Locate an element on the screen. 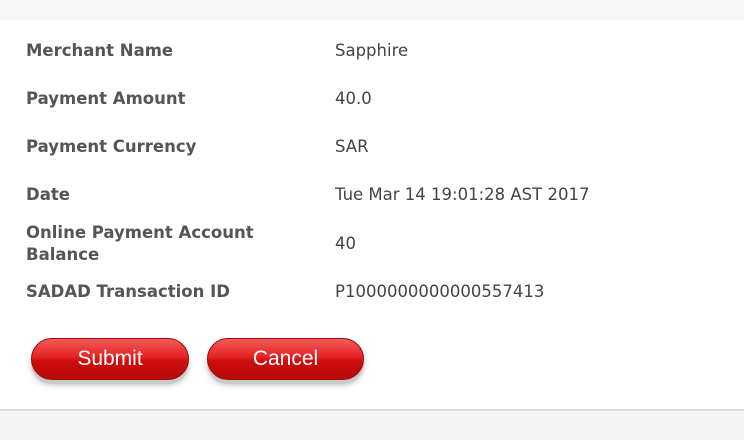 This screenshot has height=440, width=744. payment-currency-label: Payment Currency is located at coordinates (111, 146).